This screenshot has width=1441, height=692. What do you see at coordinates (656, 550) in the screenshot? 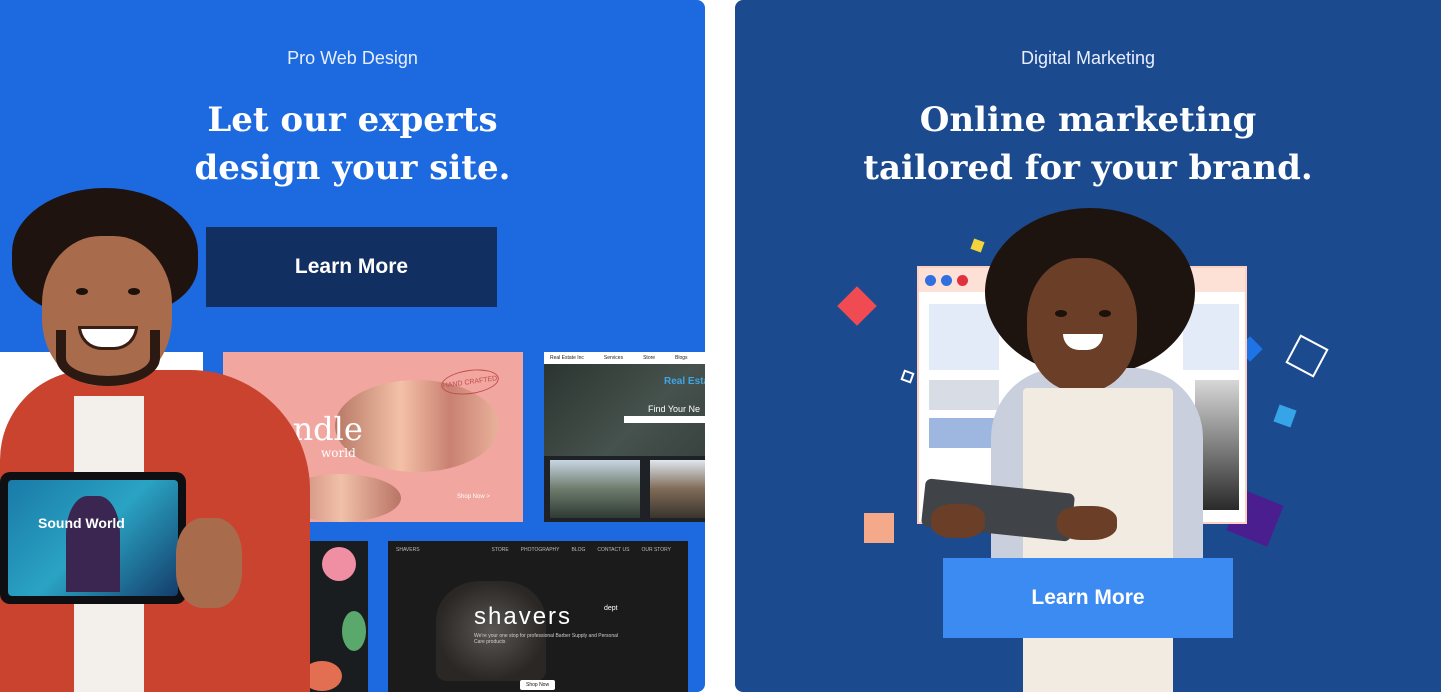
I see `nav-item: OUR STORY` at bounding box center [656, 550].